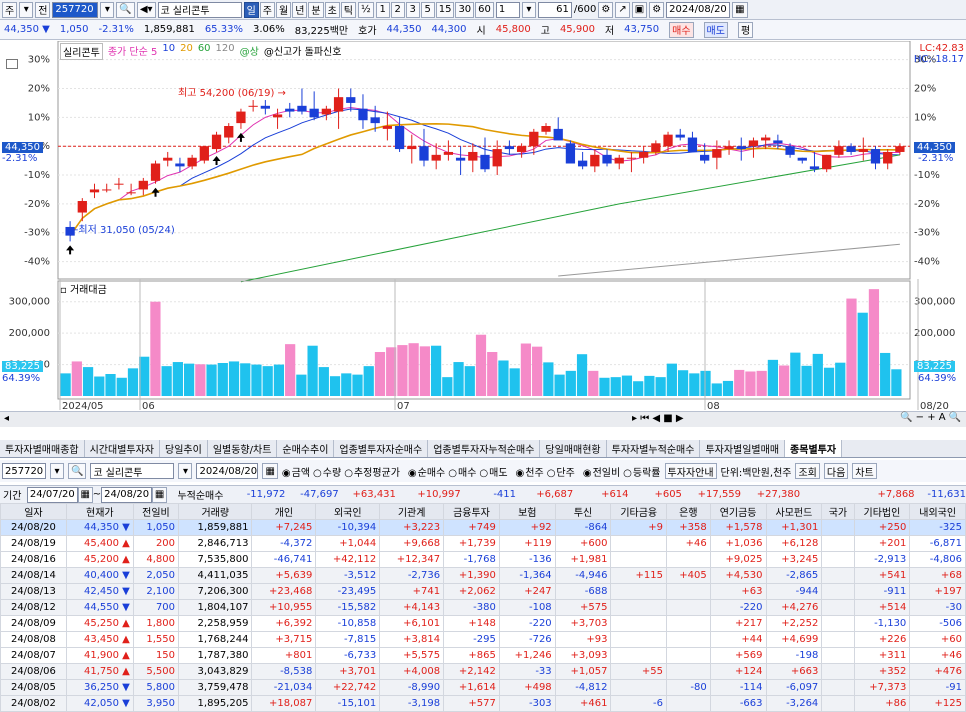 The width and height of the screenshot is (966, 712). What do you see at coordinates (215, 511) in the screenshot?
I see `col-header-3: 거래량` at bounding box center [215, 511].